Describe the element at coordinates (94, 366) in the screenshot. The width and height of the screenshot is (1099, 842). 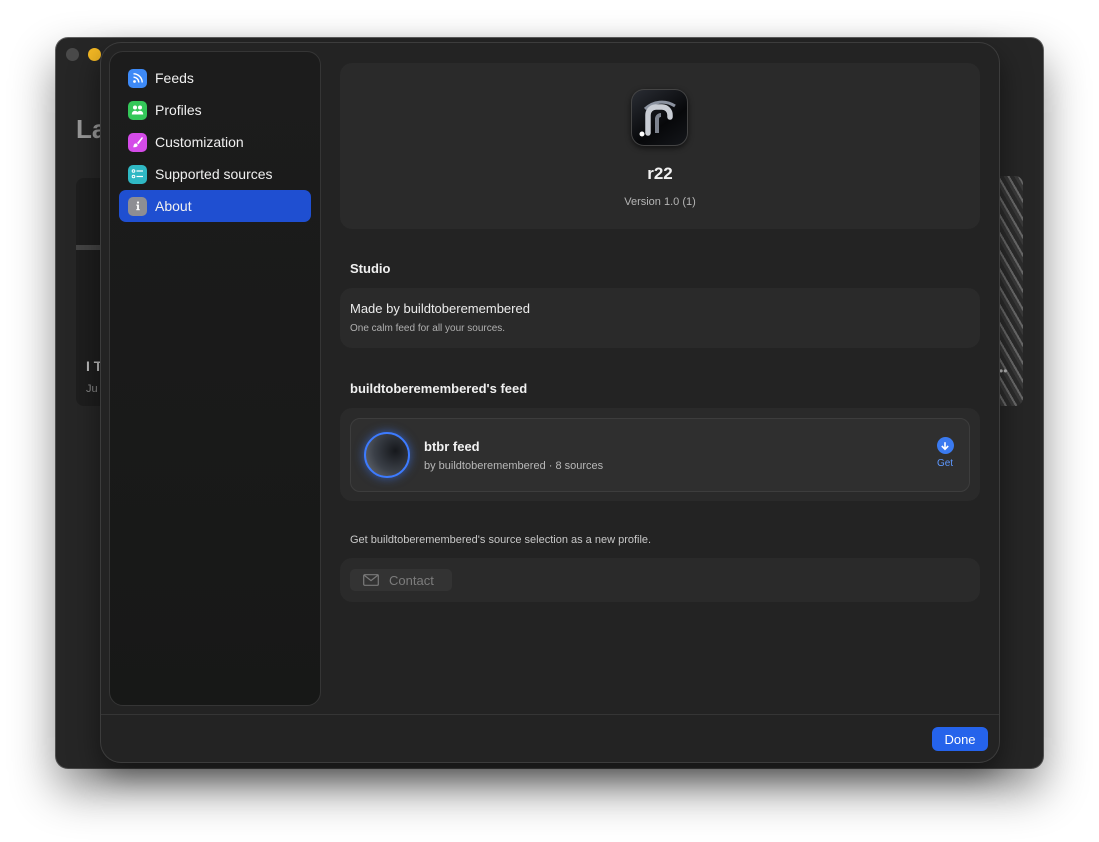
I see `background-card-title: I T` at that location.